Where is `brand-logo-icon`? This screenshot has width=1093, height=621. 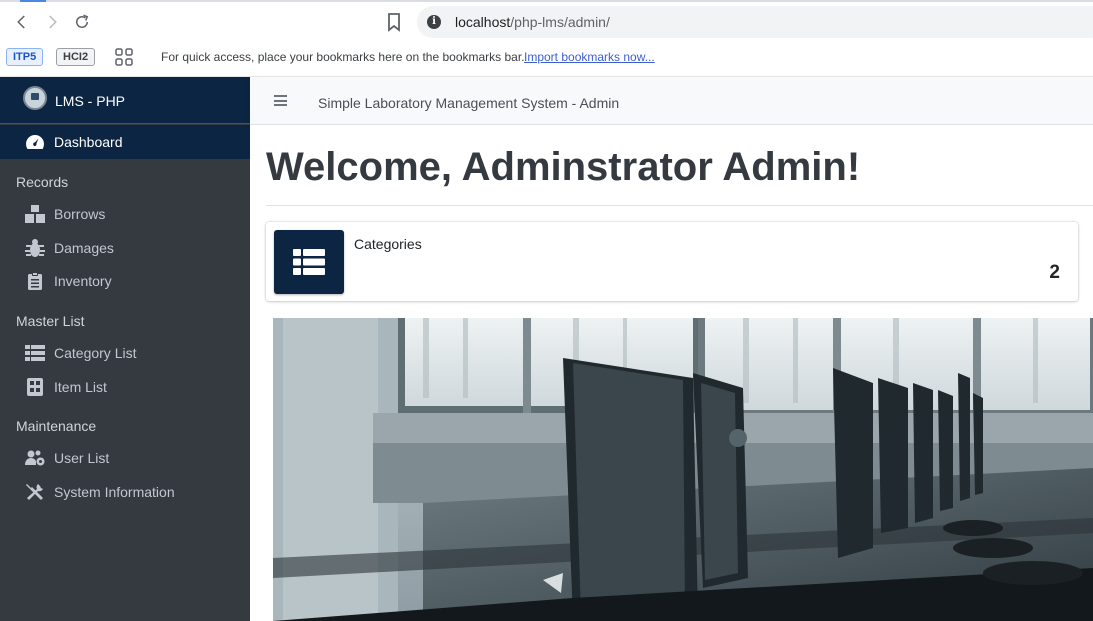
brand-logo-icon is located at coordinates (35, 98).